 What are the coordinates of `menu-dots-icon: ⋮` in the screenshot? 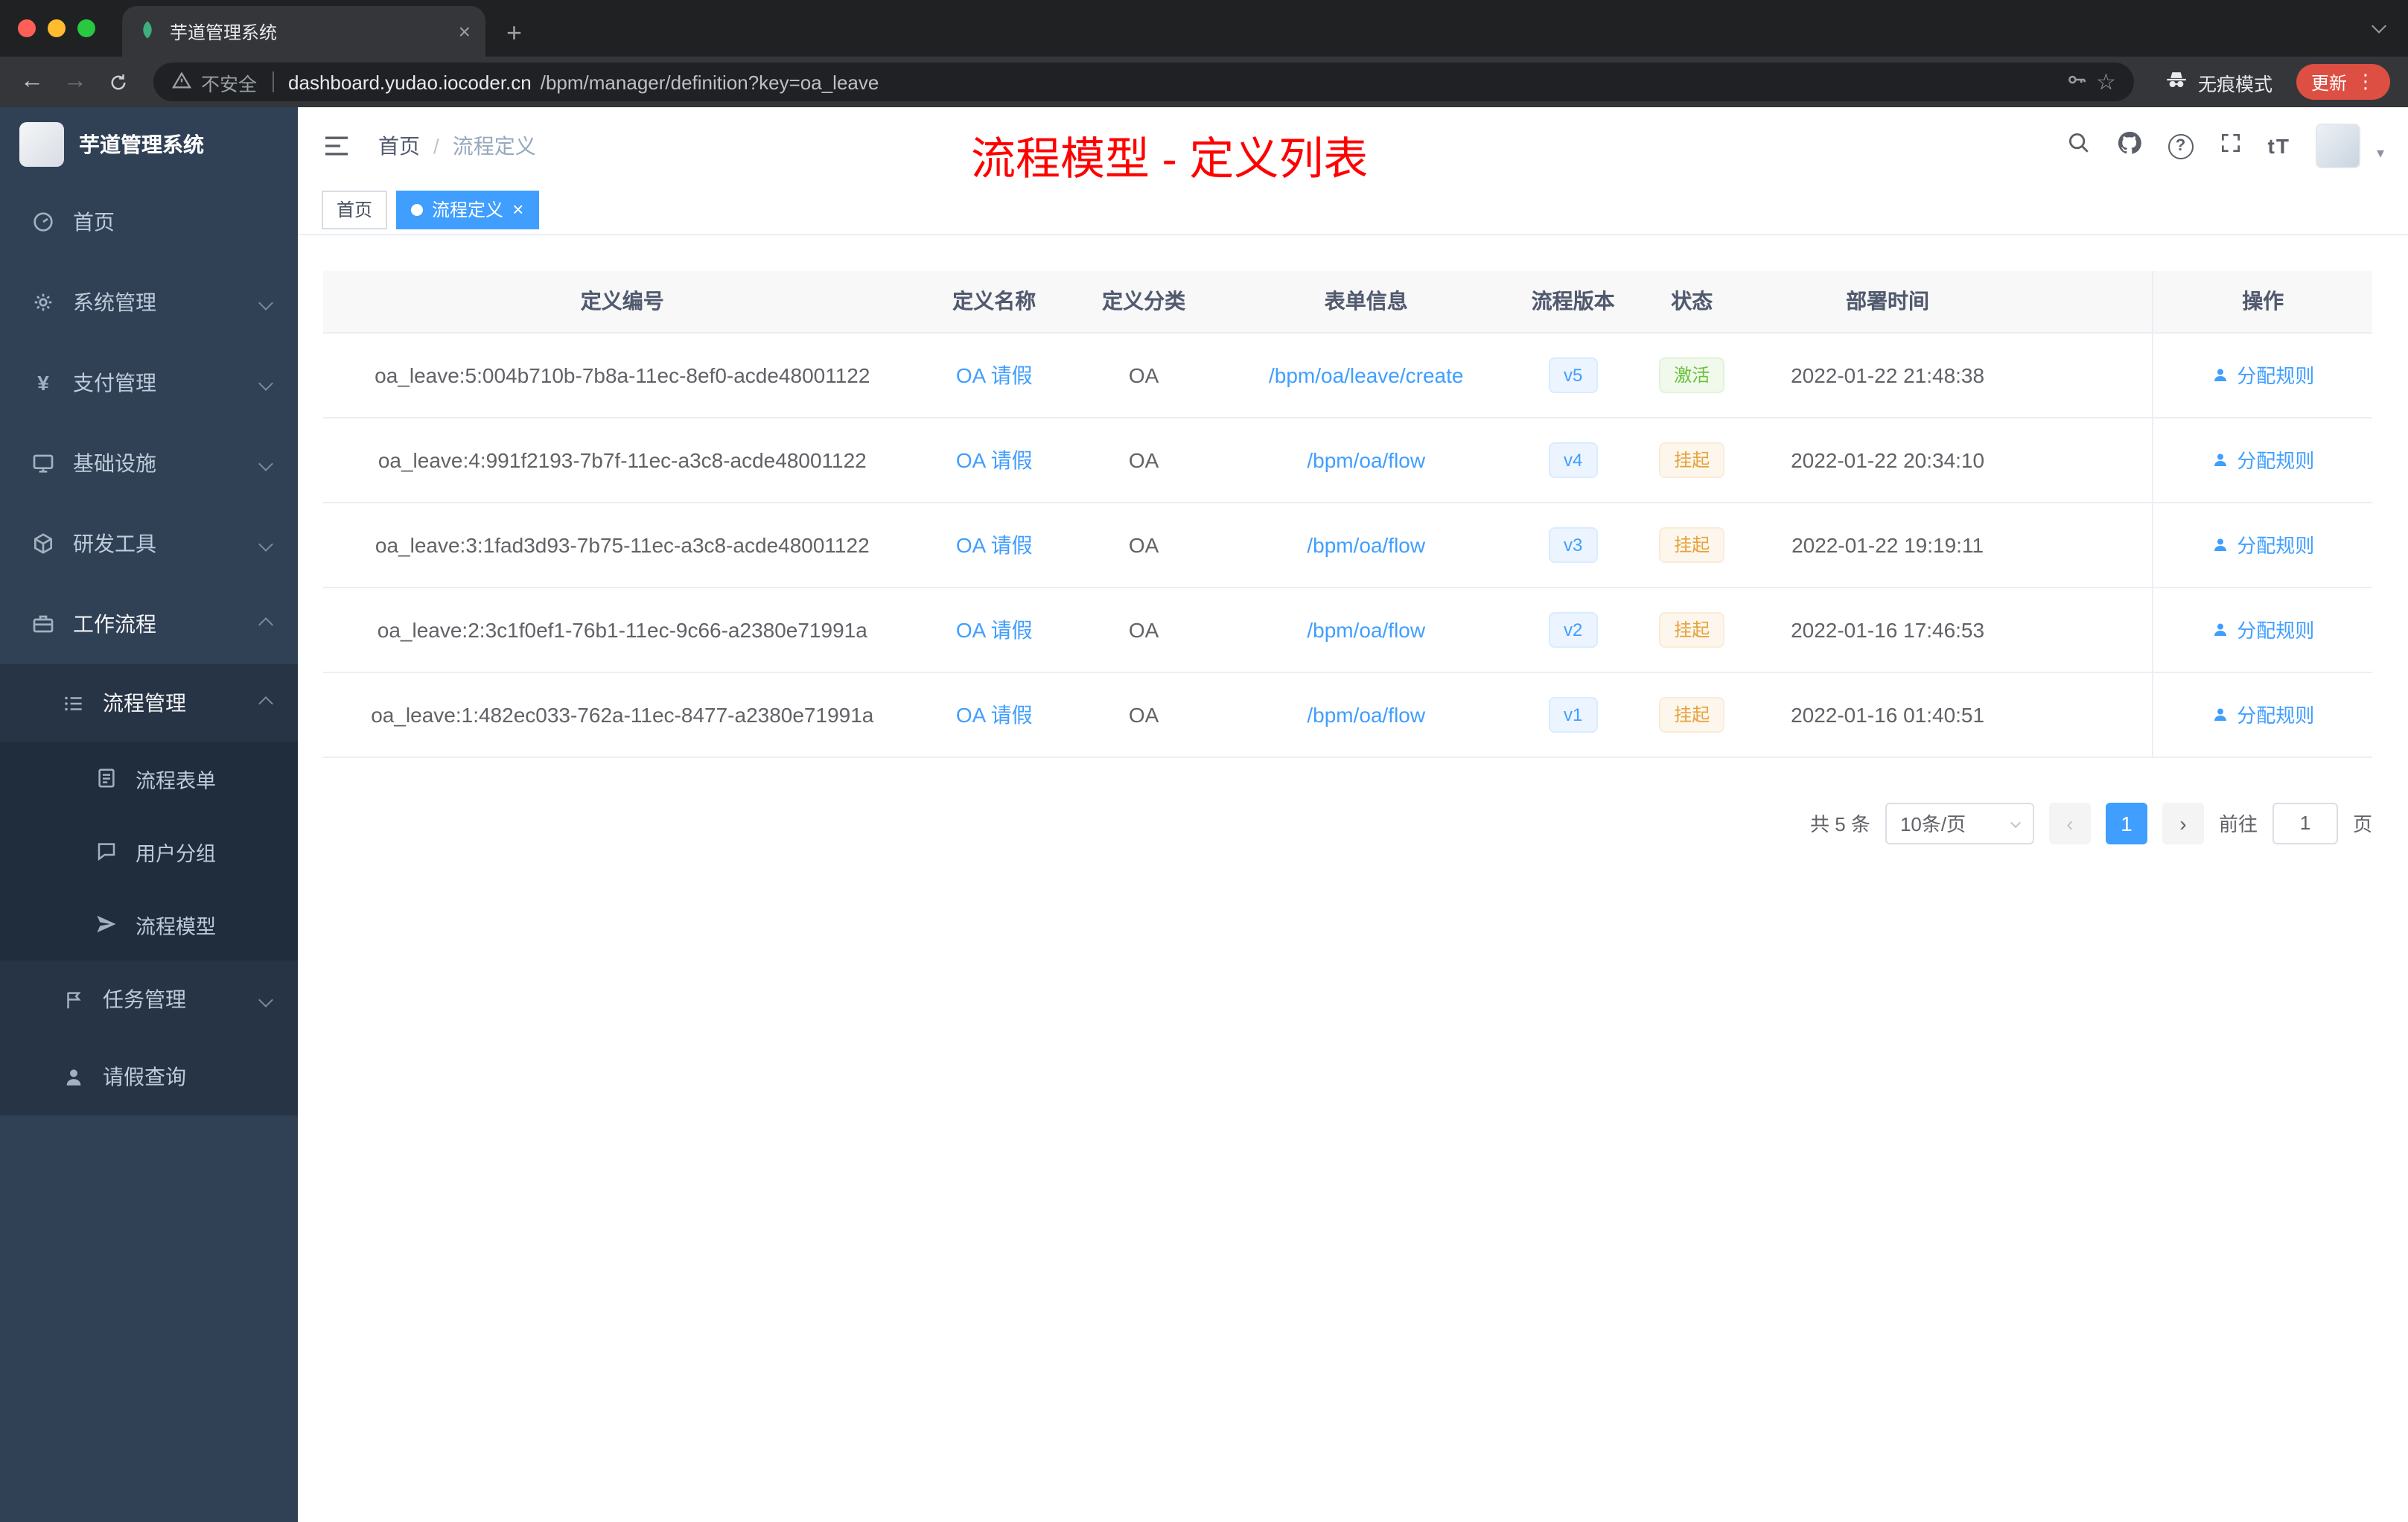 It's located at (2365, 82).